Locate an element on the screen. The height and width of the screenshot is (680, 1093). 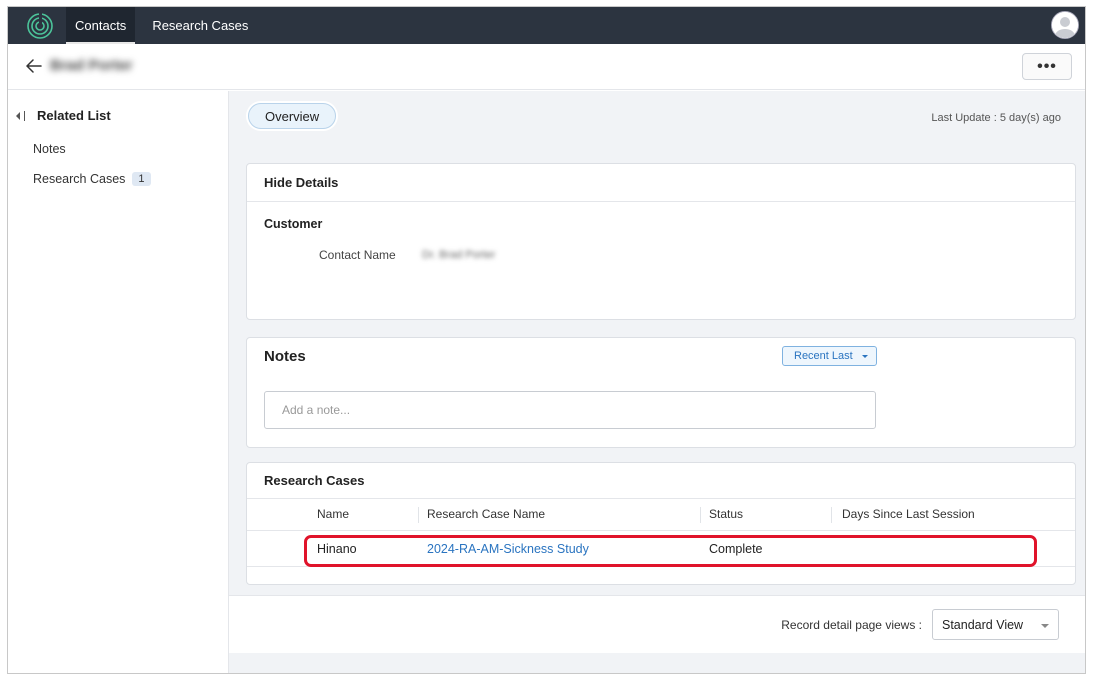
more-dots-icon: ••• is located at coordinates (1047, 66).